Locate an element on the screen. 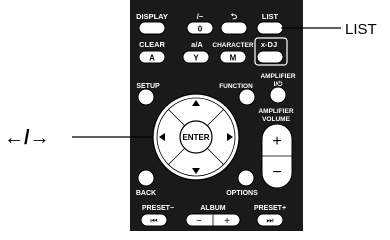 Image resolution: width=390 pixels, height=240 pixels. back-arrow-label: ⮌ is located at coordinates (234, 16).